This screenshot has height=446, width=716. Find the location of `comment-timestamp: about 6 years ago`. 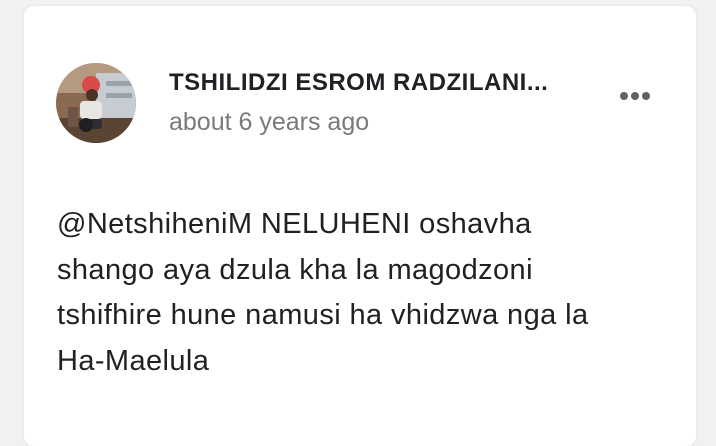

comment-timestamp: about 6 years ago is located at coordinates (269, 122).